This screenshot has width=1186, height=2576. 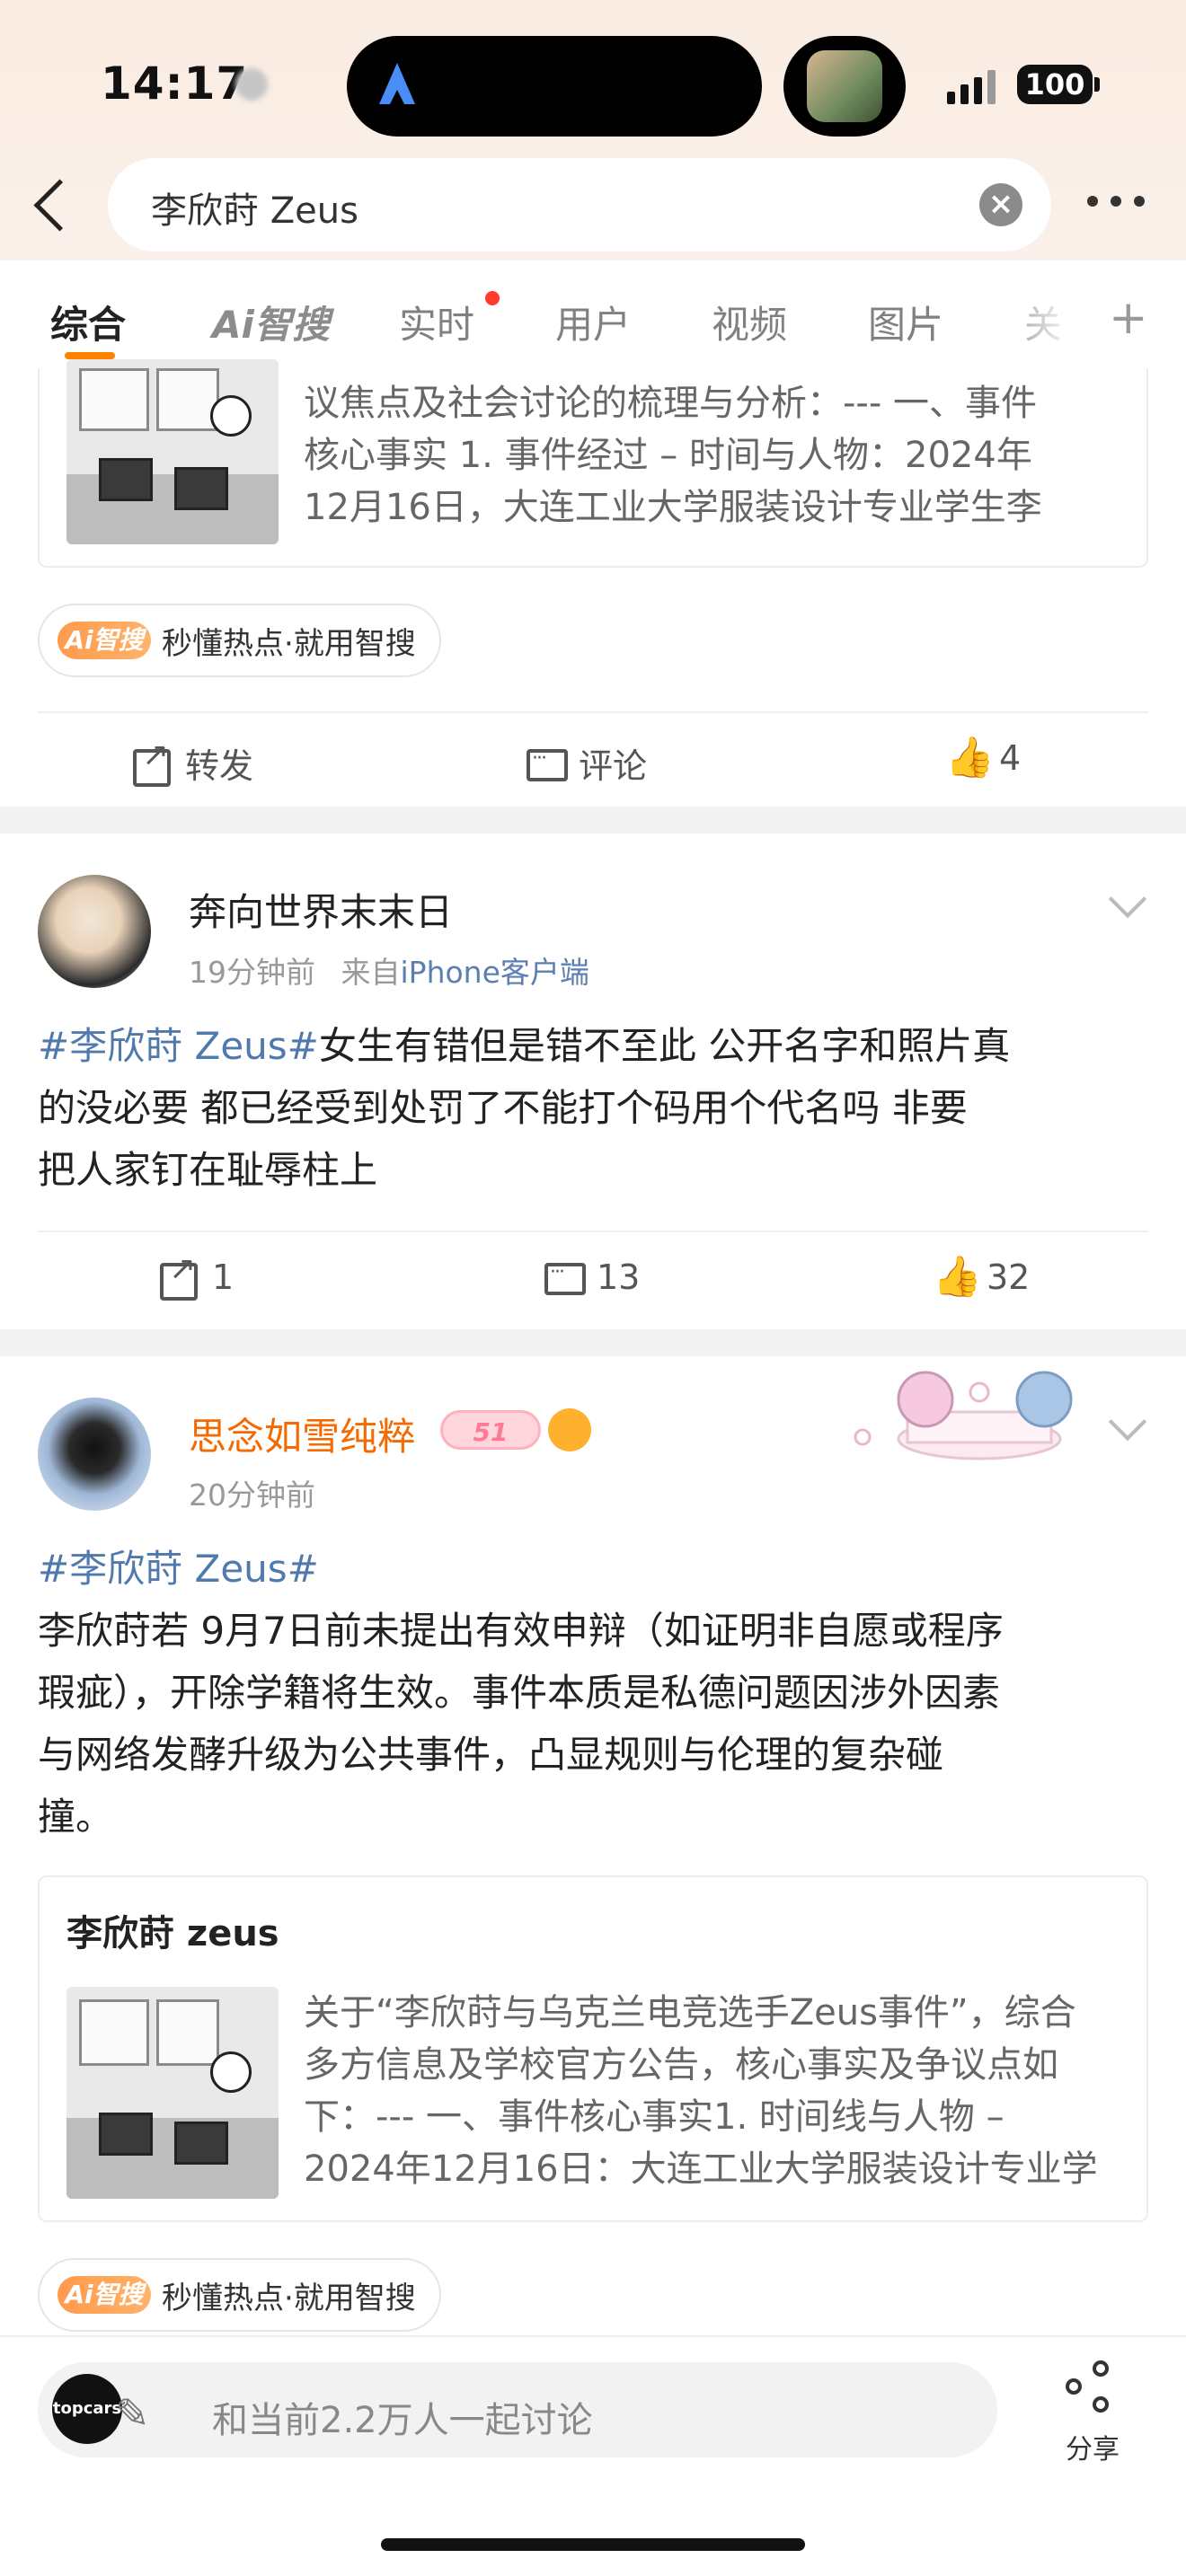 What do you see at coordinates (963, 1415) in the screenshot?
I see `card-decoration-stitch-icon` at bounding box center [963, 1415].